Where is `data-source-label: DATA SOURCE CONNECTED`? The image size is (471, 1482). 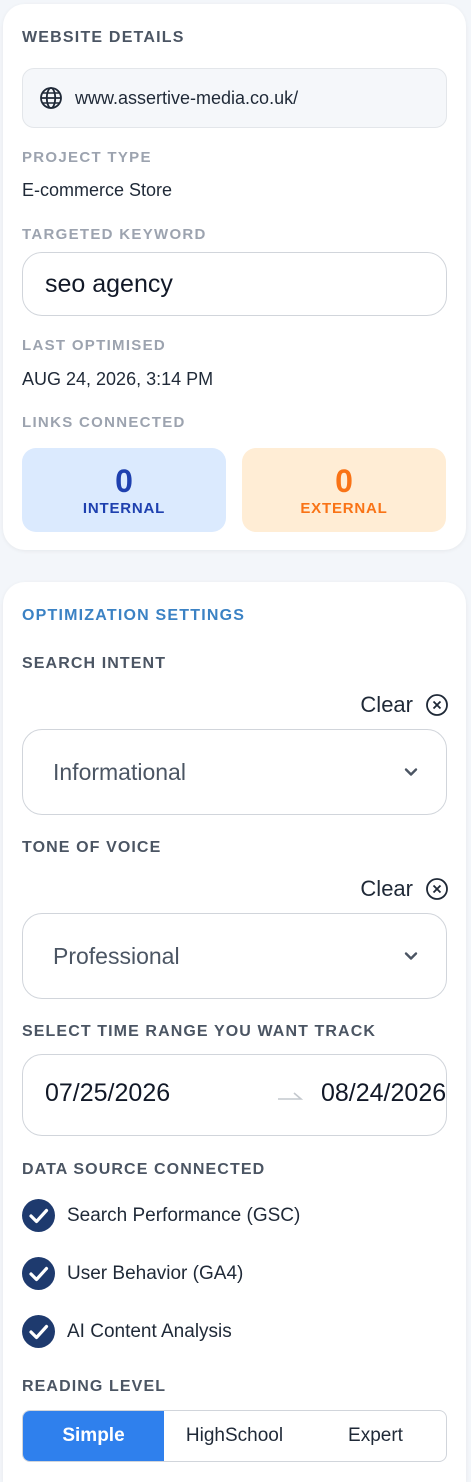
data-source-label: DATA SOURCE CONNECTED is located at coordinates (144, 1169).